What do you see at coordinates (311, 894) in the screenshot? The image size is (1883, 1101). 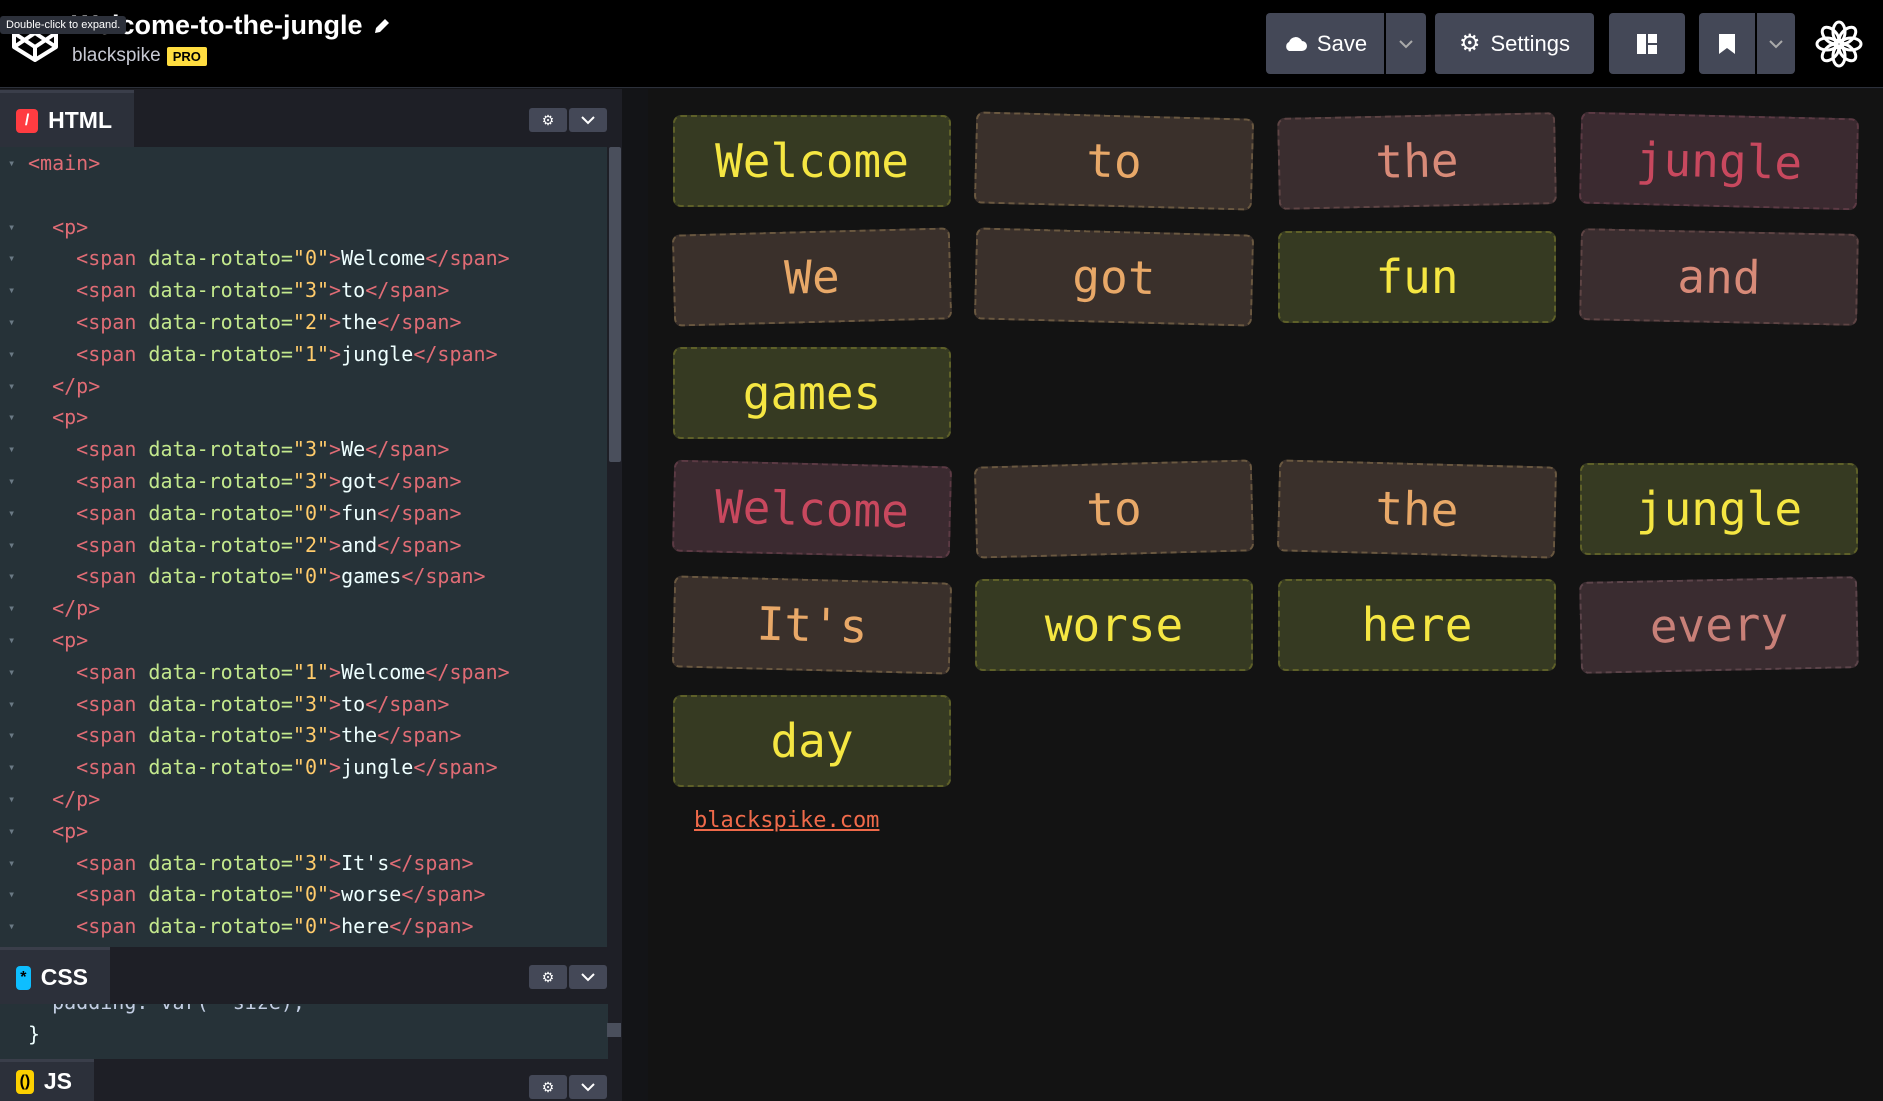 I see `code-string: "0"` at bounding box center [311, 894].